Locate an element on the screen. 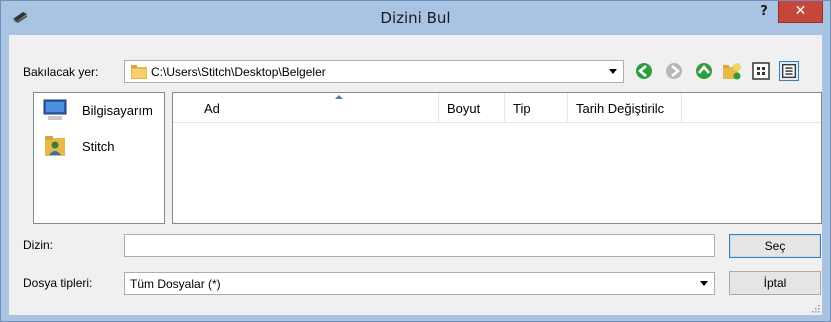 The width and height of the screenshot is (831, 322). lookin-combo: C:\Users\Stitch\Desktop\Belgeler is located at coordinates (374, 71).